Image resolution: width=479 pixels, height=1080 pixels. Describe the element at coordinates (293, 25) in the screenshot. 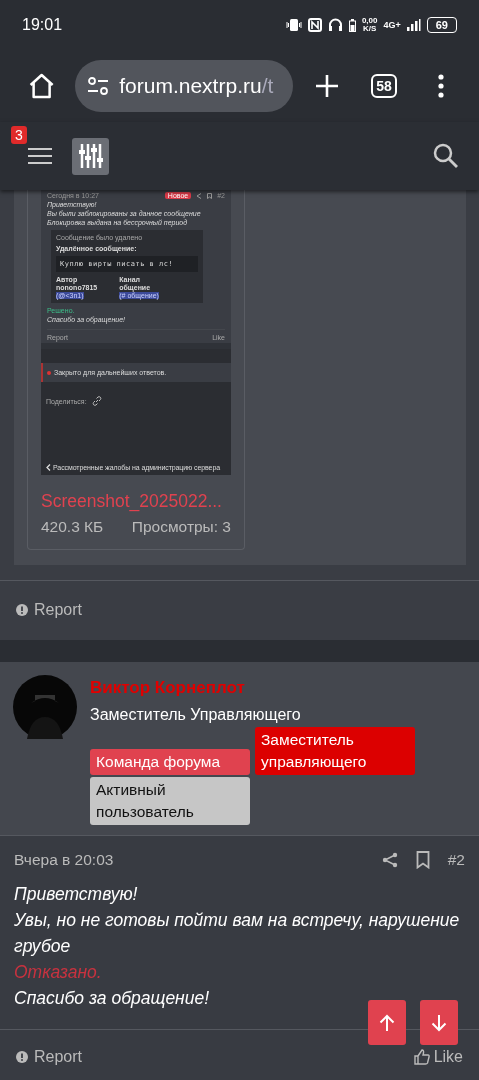

I see `vibrate-icon` at that location.